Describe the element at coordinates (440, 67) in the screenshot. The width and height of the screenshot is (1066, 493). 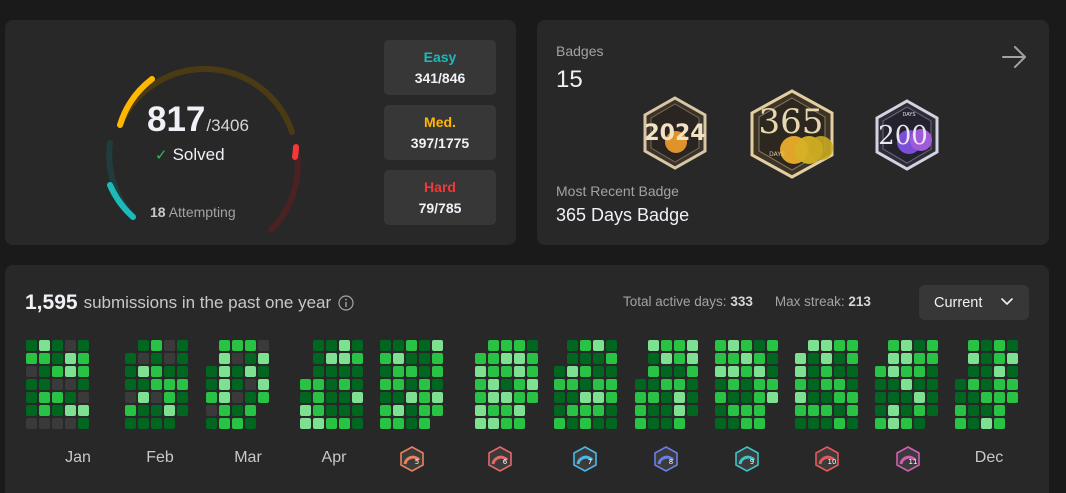
I see `easy-stat: Easy 341/846` at that location.